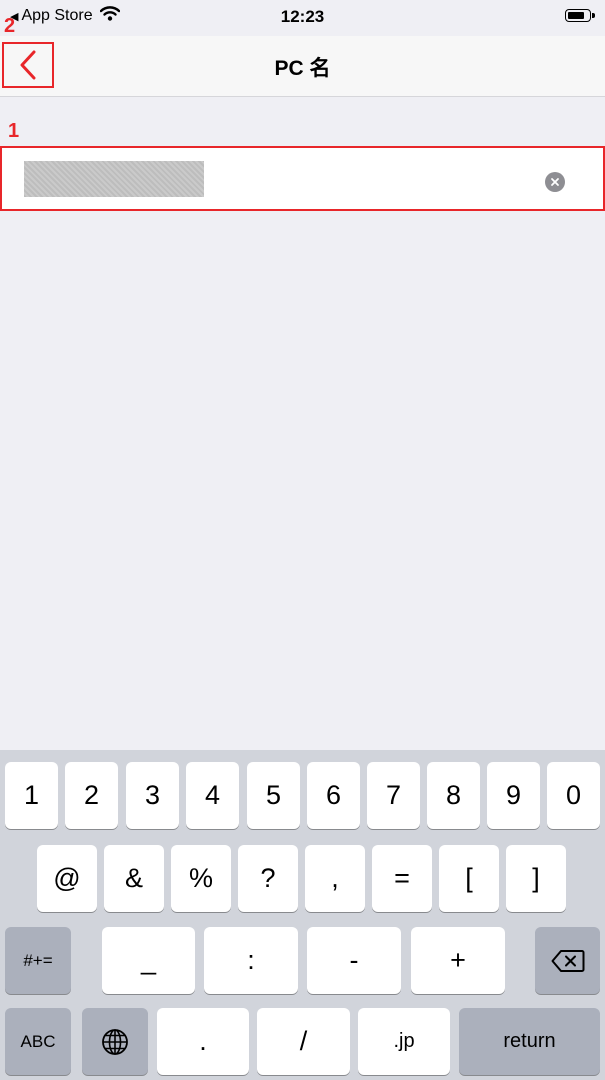  Describe the element at coordinates (536, 878) in the screenshot. I see `key: ]` at that location.